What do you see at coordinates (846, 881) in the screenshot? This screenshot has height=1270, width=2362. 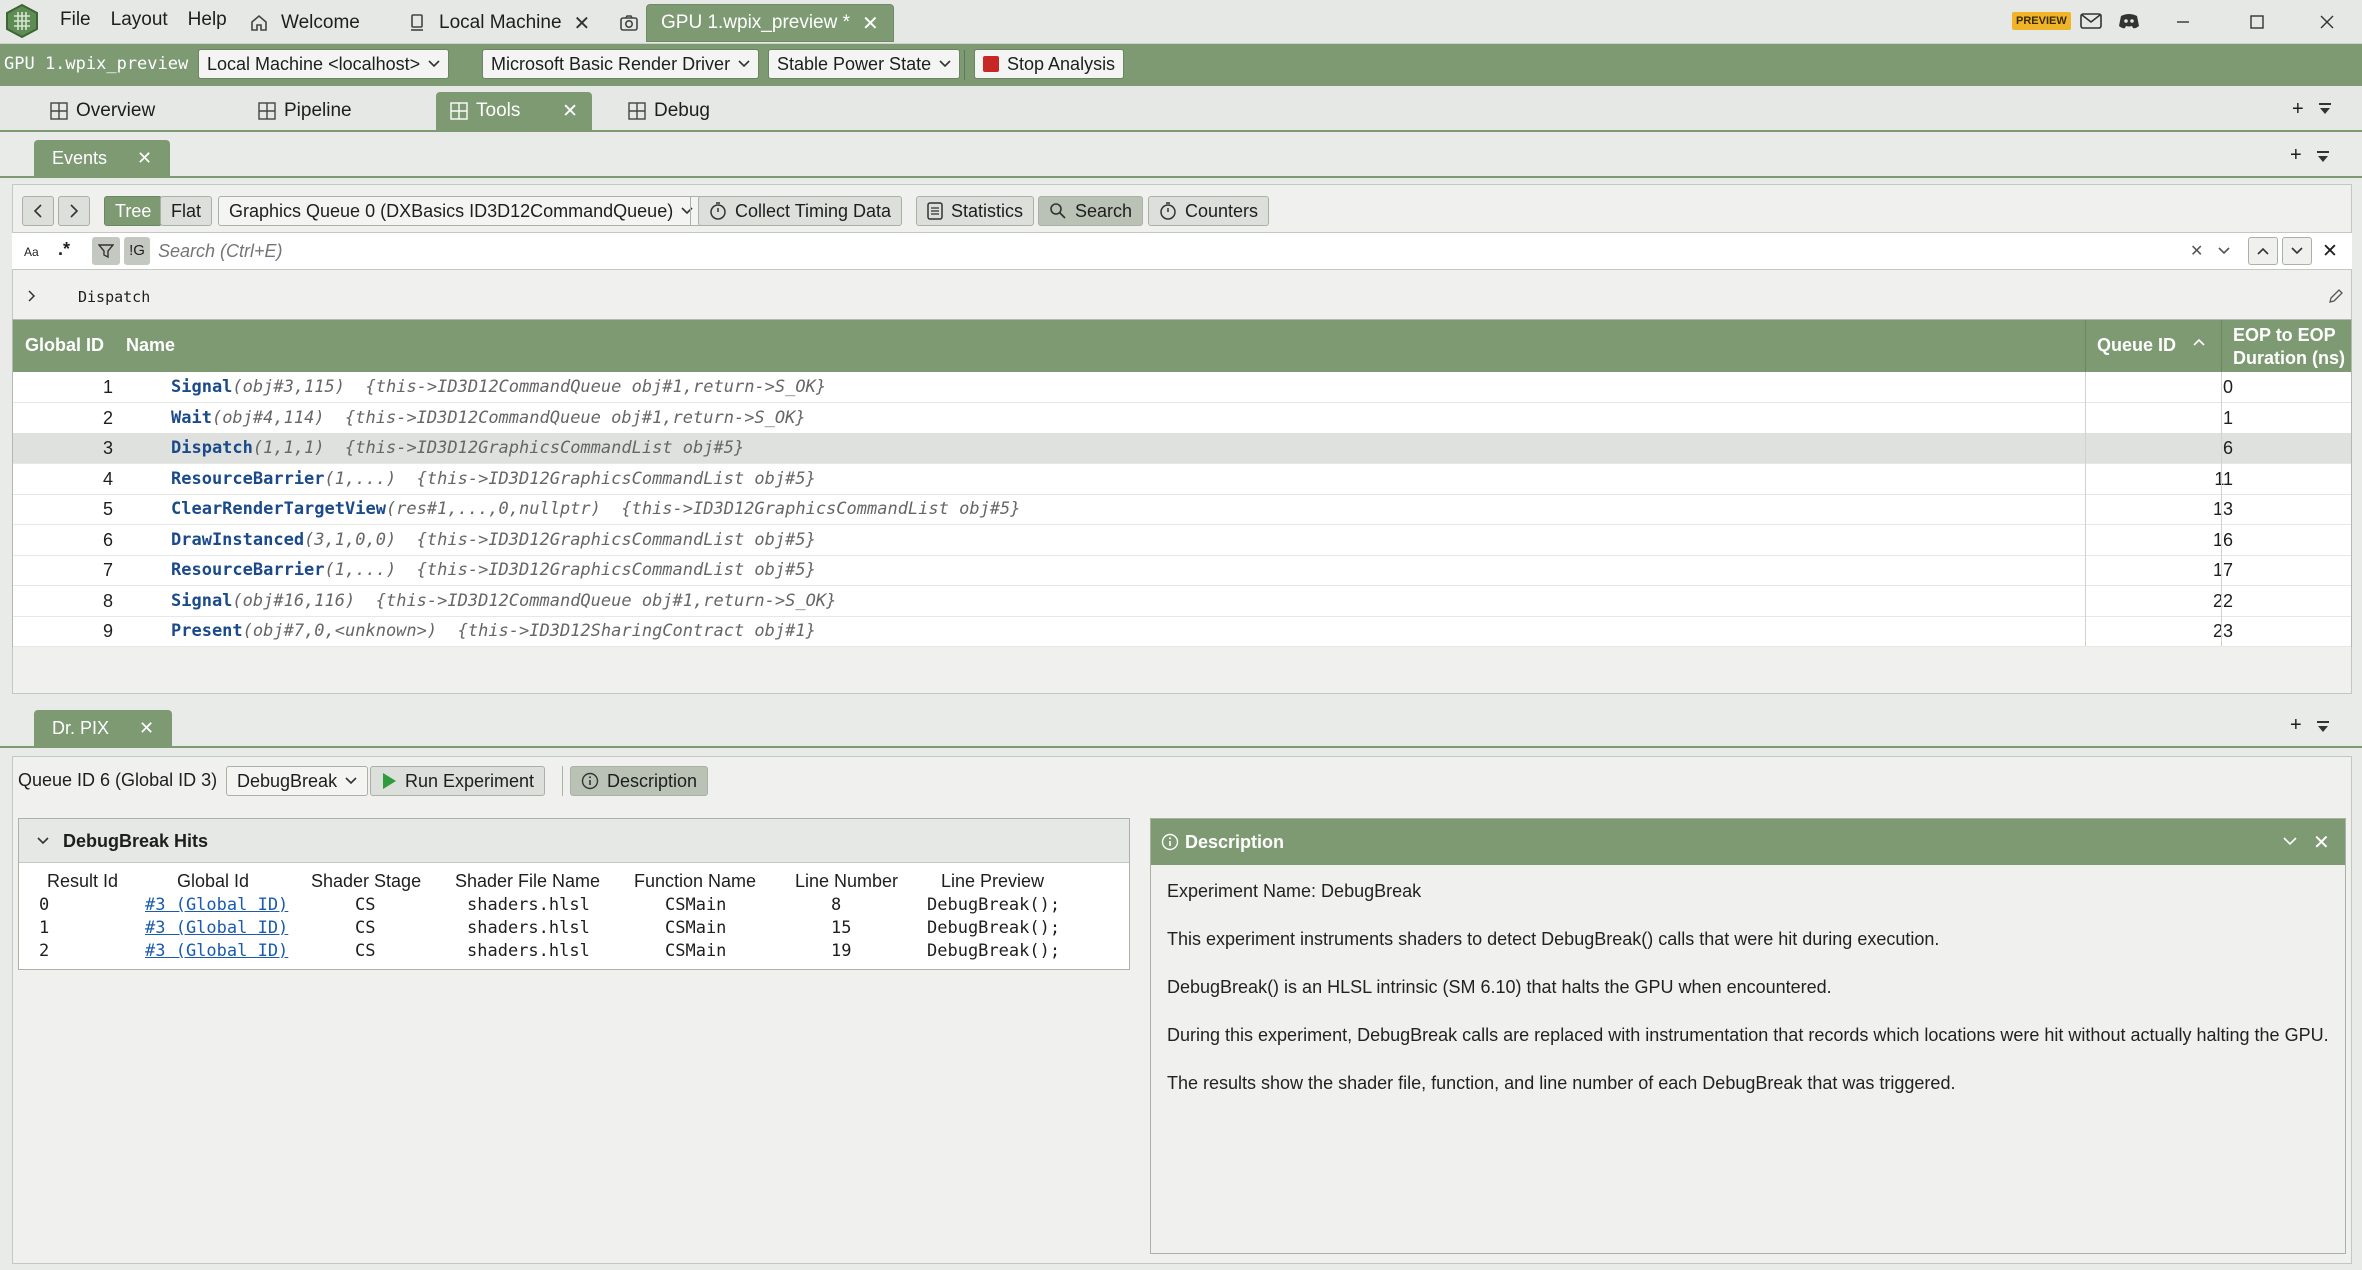 I see `column-line-number: Line Number` at bounding box center [846, 881].